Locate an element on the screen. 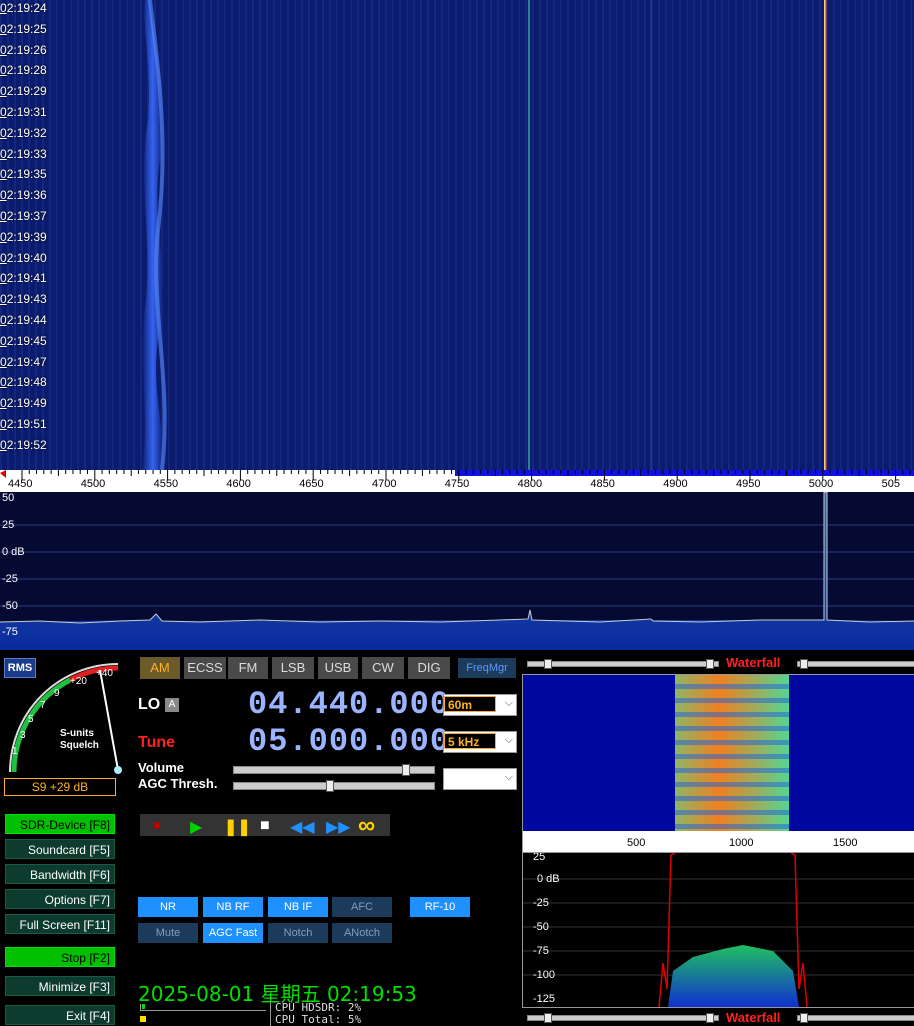  freq-scale-label: 4750 is located at coordinates (457, 484).